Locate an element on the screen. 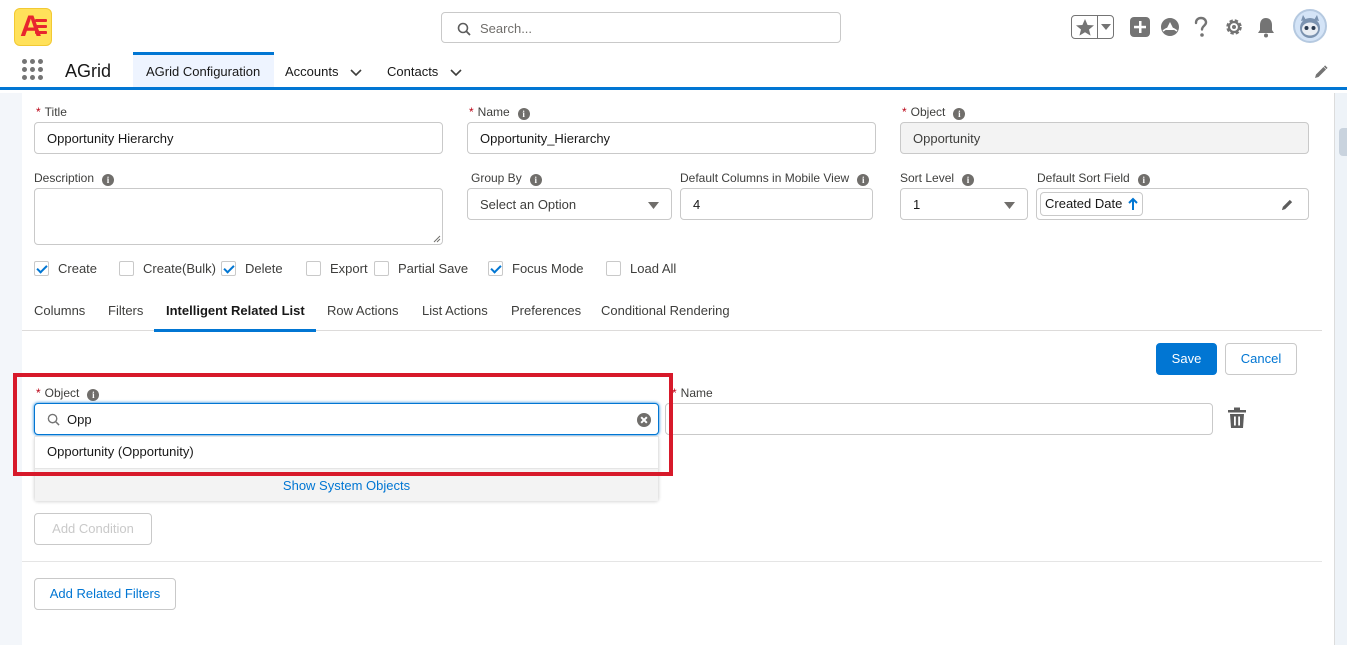 This screenshot has height=645, width=1347. setup-gear-icon is located at coordinates (1234, 27).